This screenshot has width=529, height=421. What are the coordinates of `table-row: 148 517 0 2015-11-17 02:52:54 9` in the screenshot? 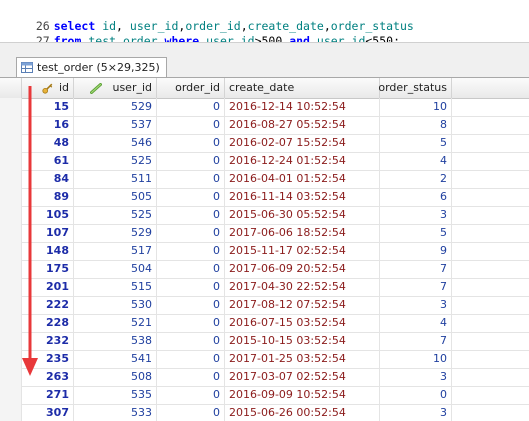 It's located at (264, 251).